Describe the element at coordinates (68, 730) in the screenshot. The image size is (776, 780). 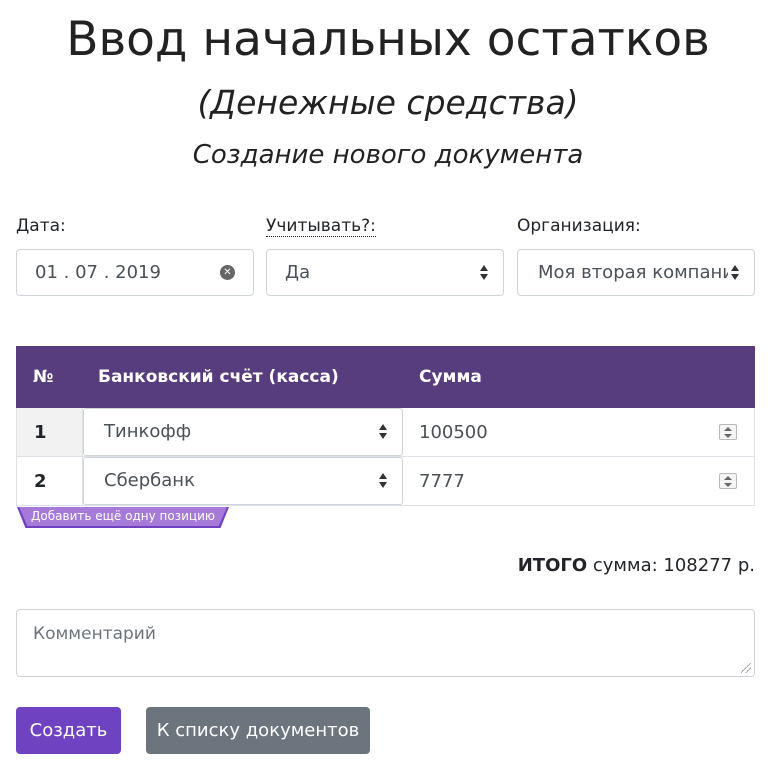
I see `create-button: Создать` at that location.